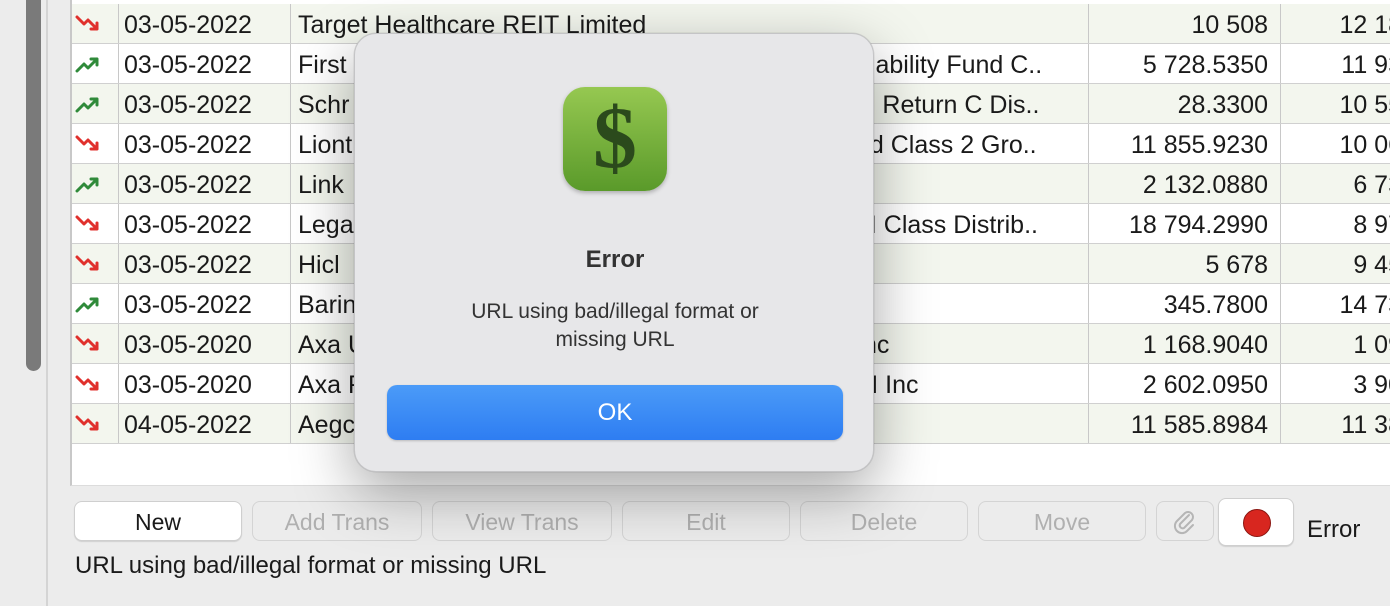 The width and height of the screenshot is (1390, 606). I want to click on value-cell: 28.3300, so click(1185, 103).